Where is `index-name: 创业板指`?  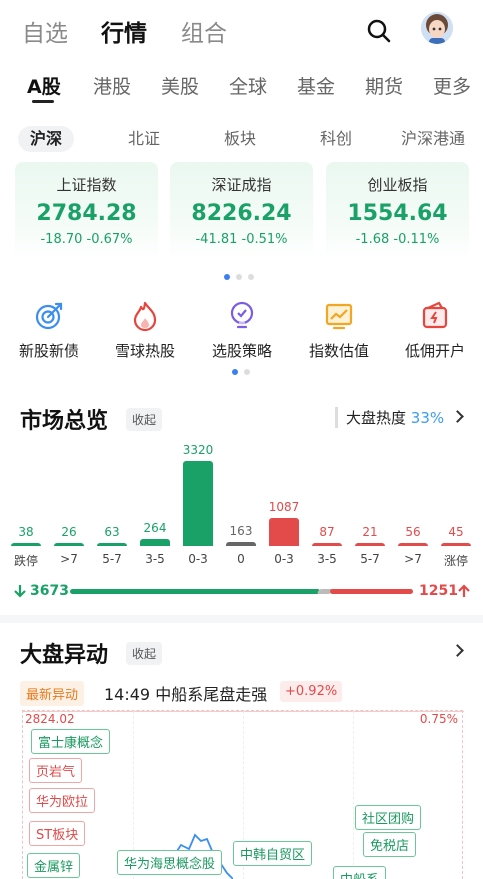
index-name: 创业板指 is located at coordinates (397, 185).